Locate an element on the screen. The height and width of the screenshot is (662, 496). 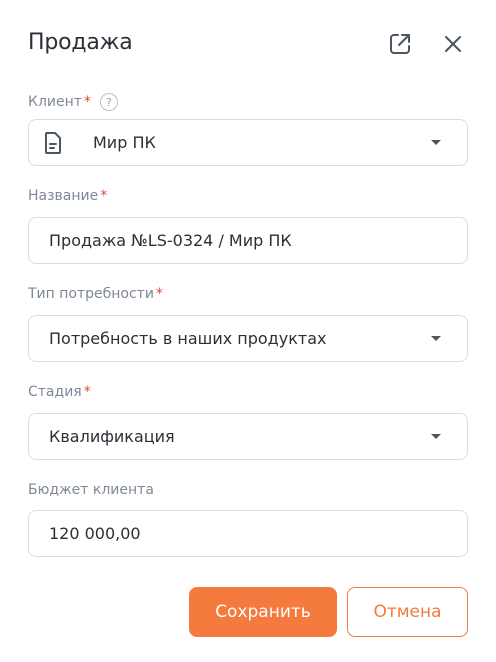
name-label: Название * is located at coordinates (67, 196).